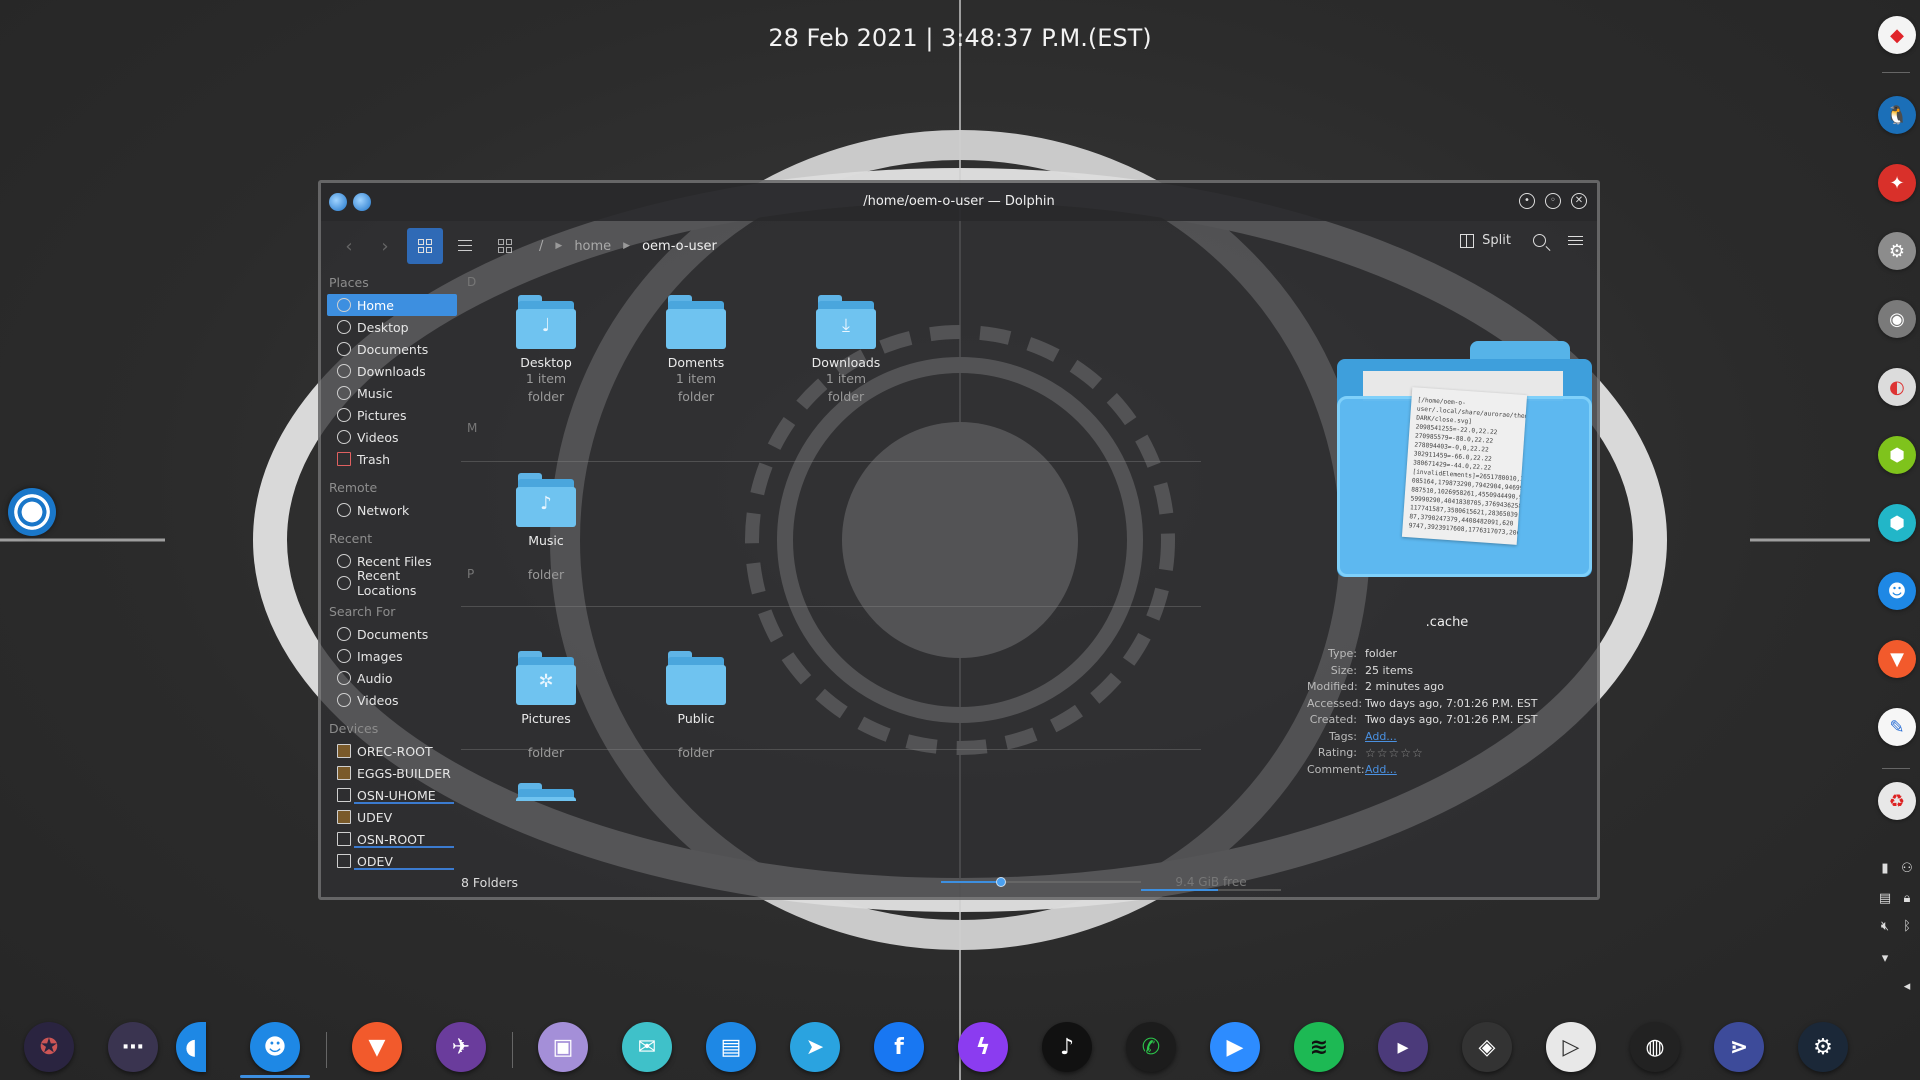 The image size is (1920, 1080). I want to click on eagle-app-icon: ✈, so click(461, 1047).